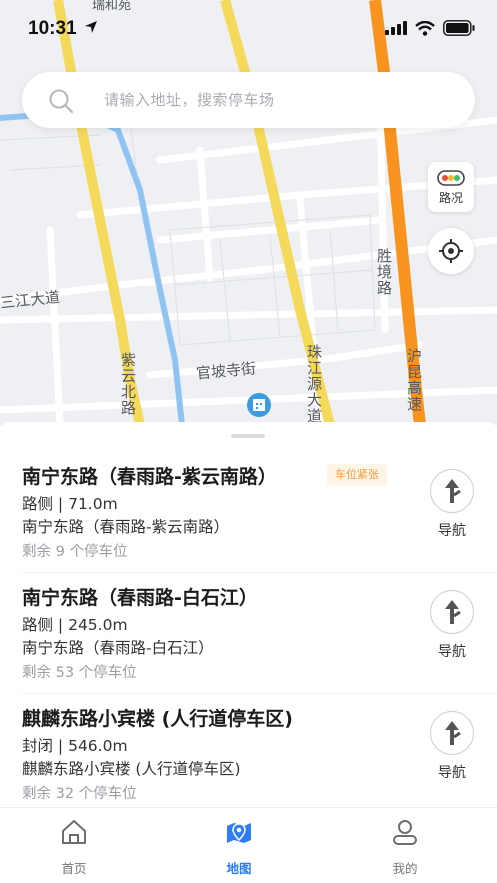 The image size is (497, 883). What do you see at coordinates (75, 625) in the screenshot?
I see `lot-meta: 路侧 | 245.0m` at bounding box center [75, 625].